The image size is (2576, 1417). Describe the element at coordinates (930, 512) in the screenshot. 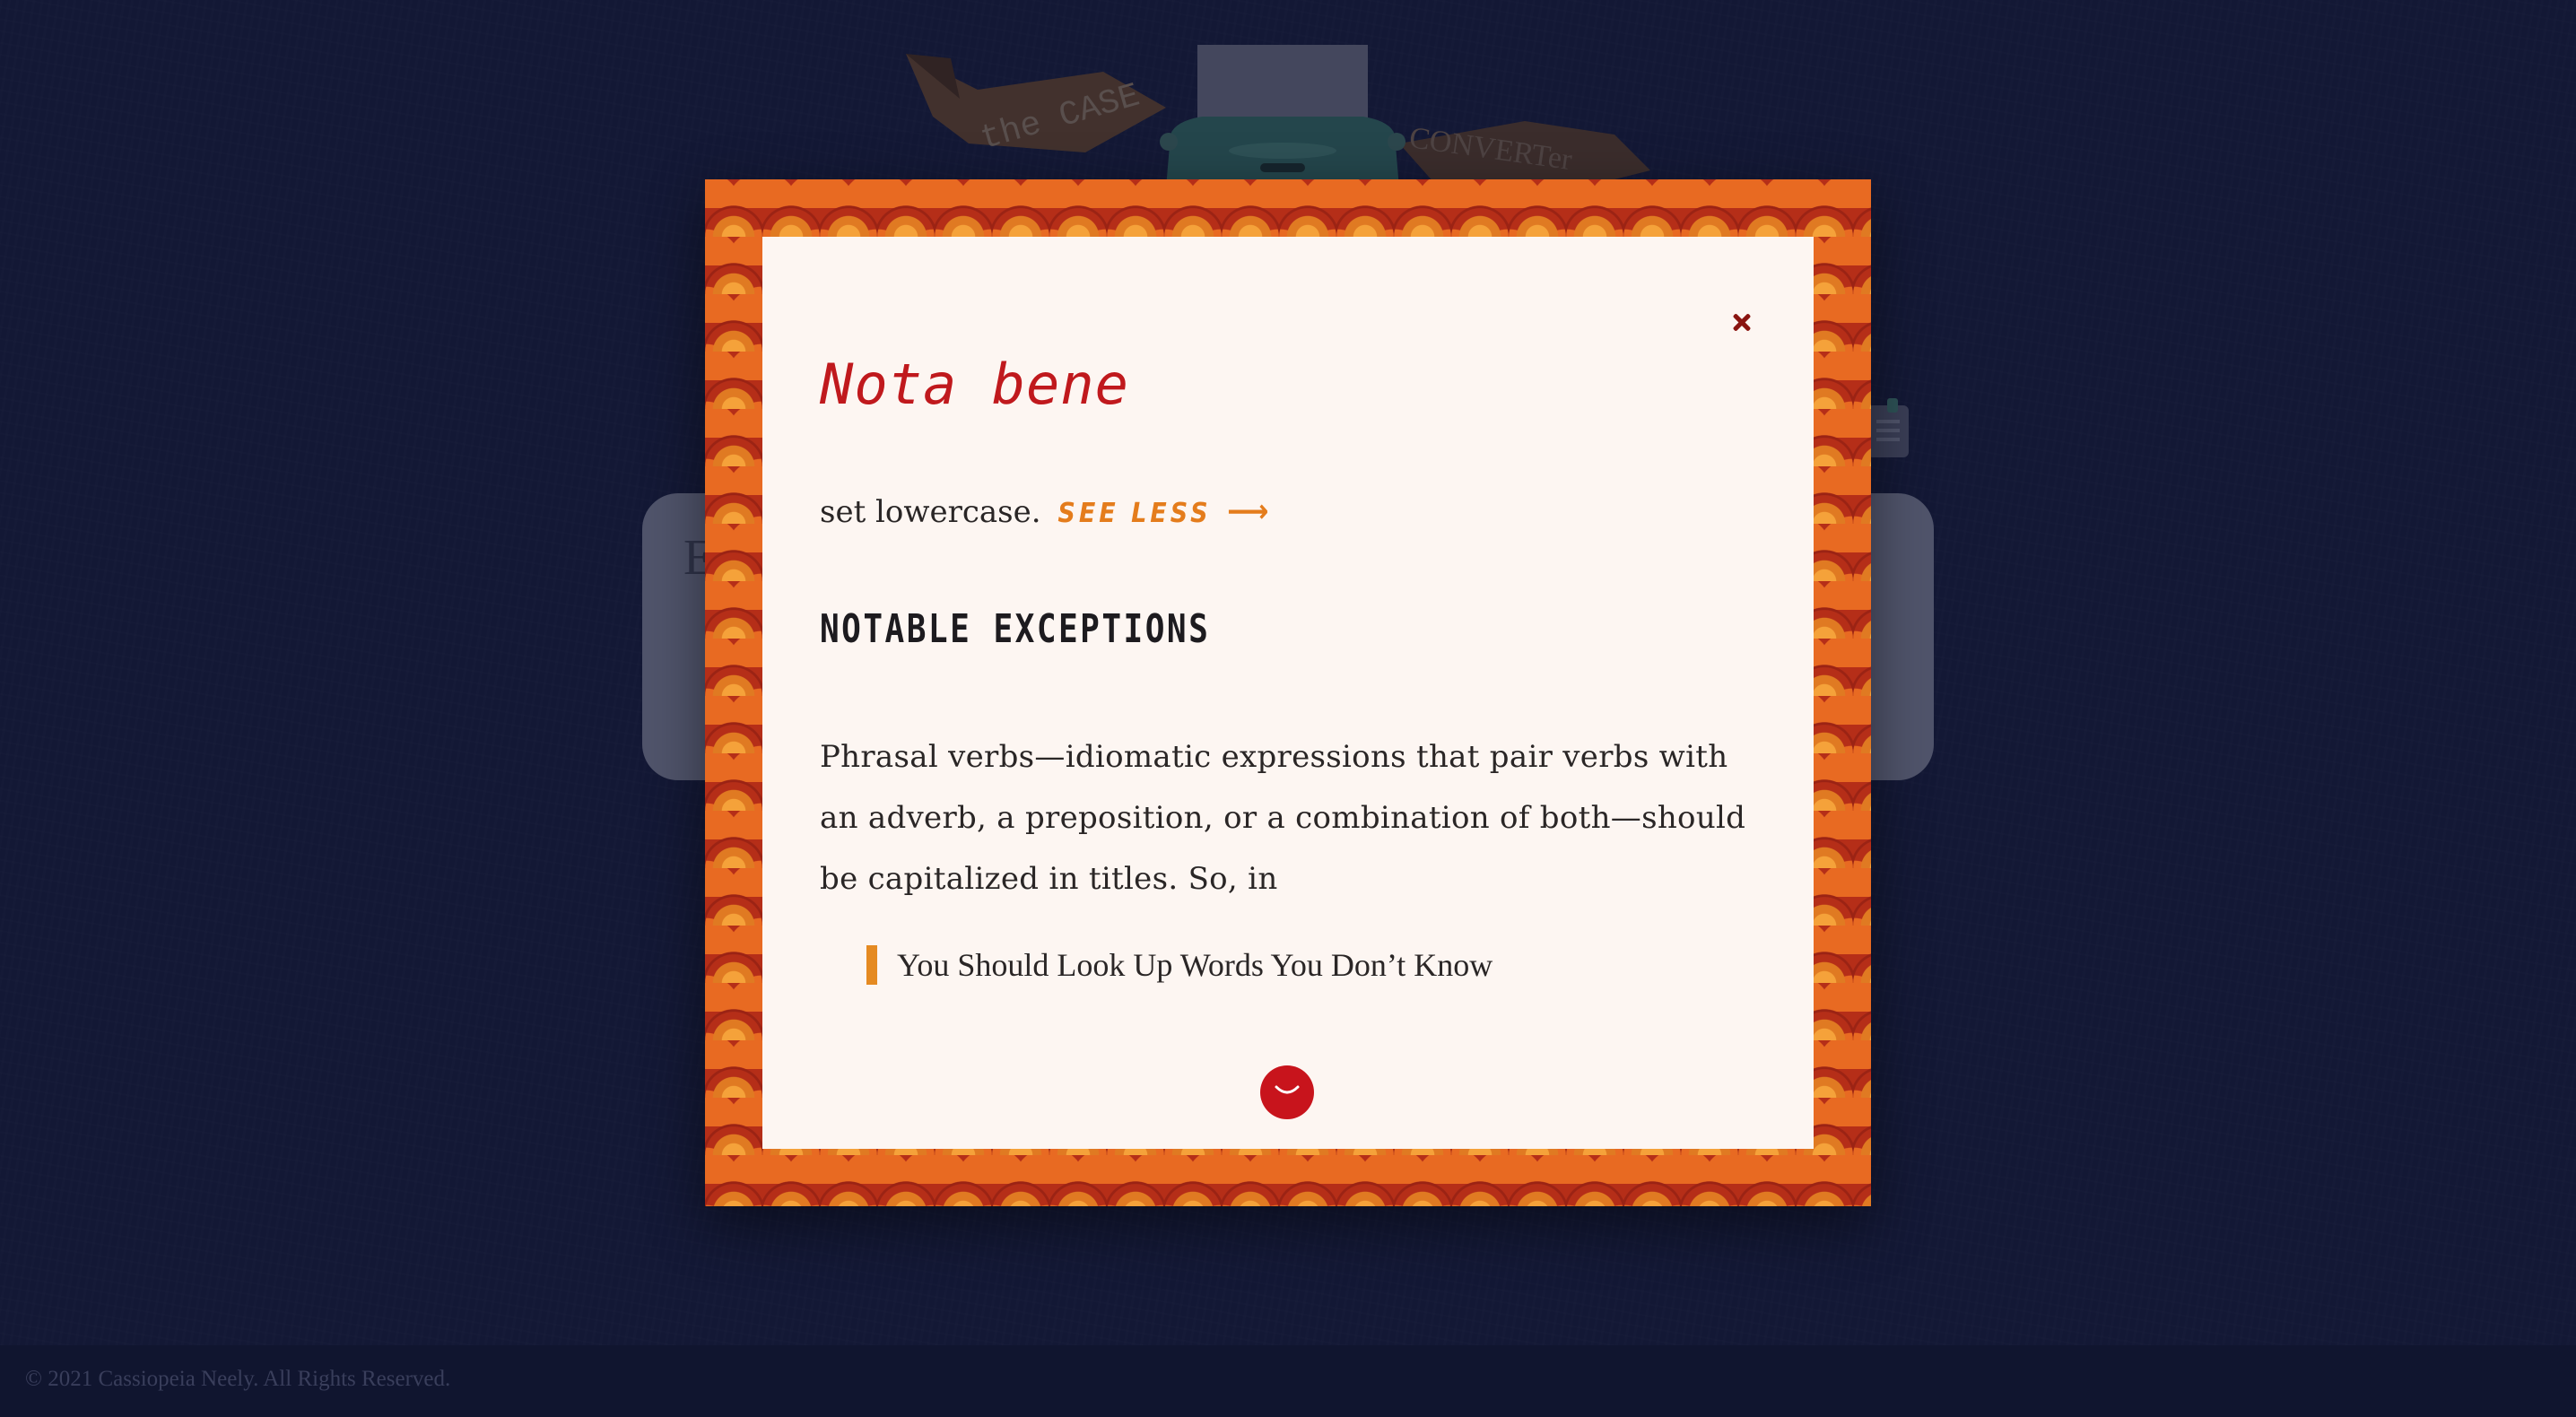

I see `intro-text: set lowercase.` at that location.